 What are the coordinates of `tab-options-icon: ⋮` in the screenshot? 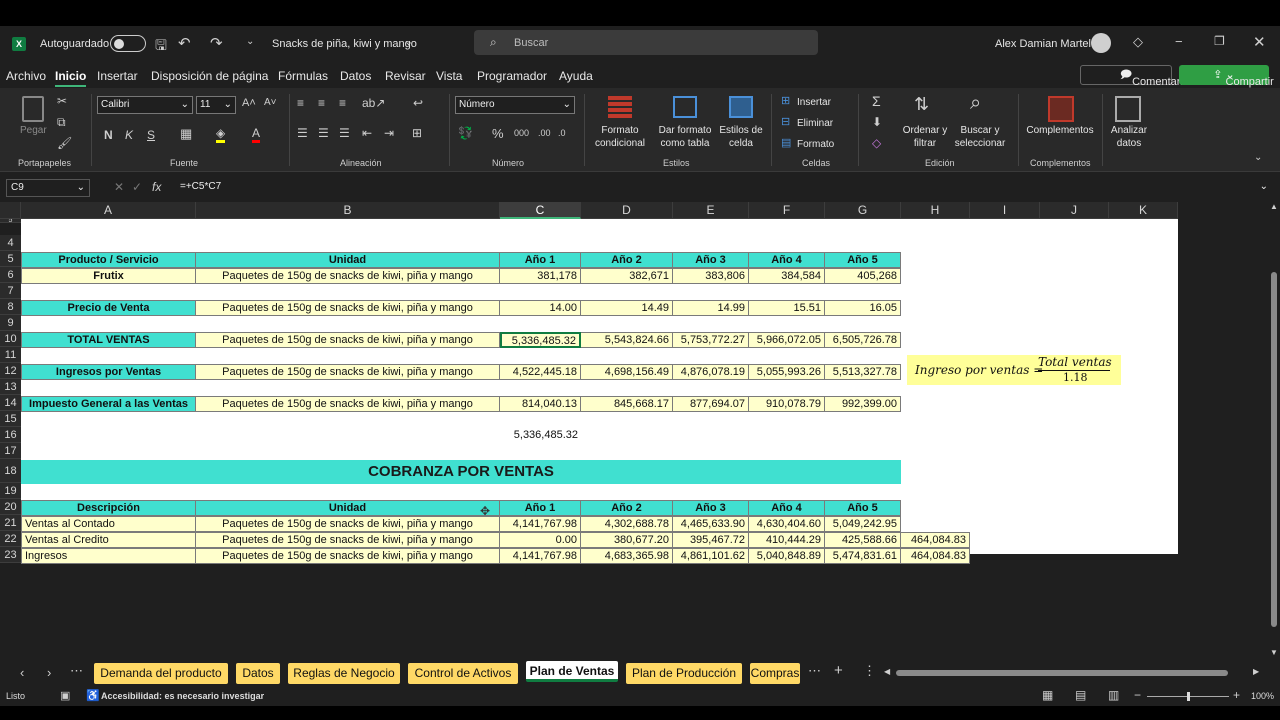 It's located at (869, 671).